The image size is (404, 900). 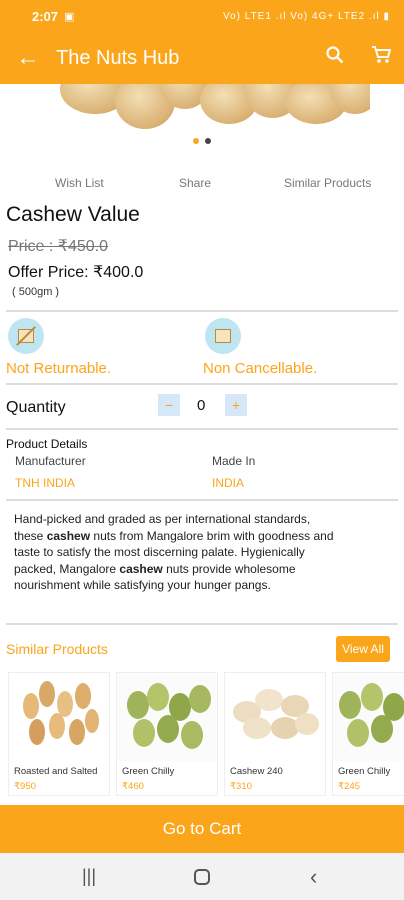 I want to click on cart-icon, so click(x=381, y=58).